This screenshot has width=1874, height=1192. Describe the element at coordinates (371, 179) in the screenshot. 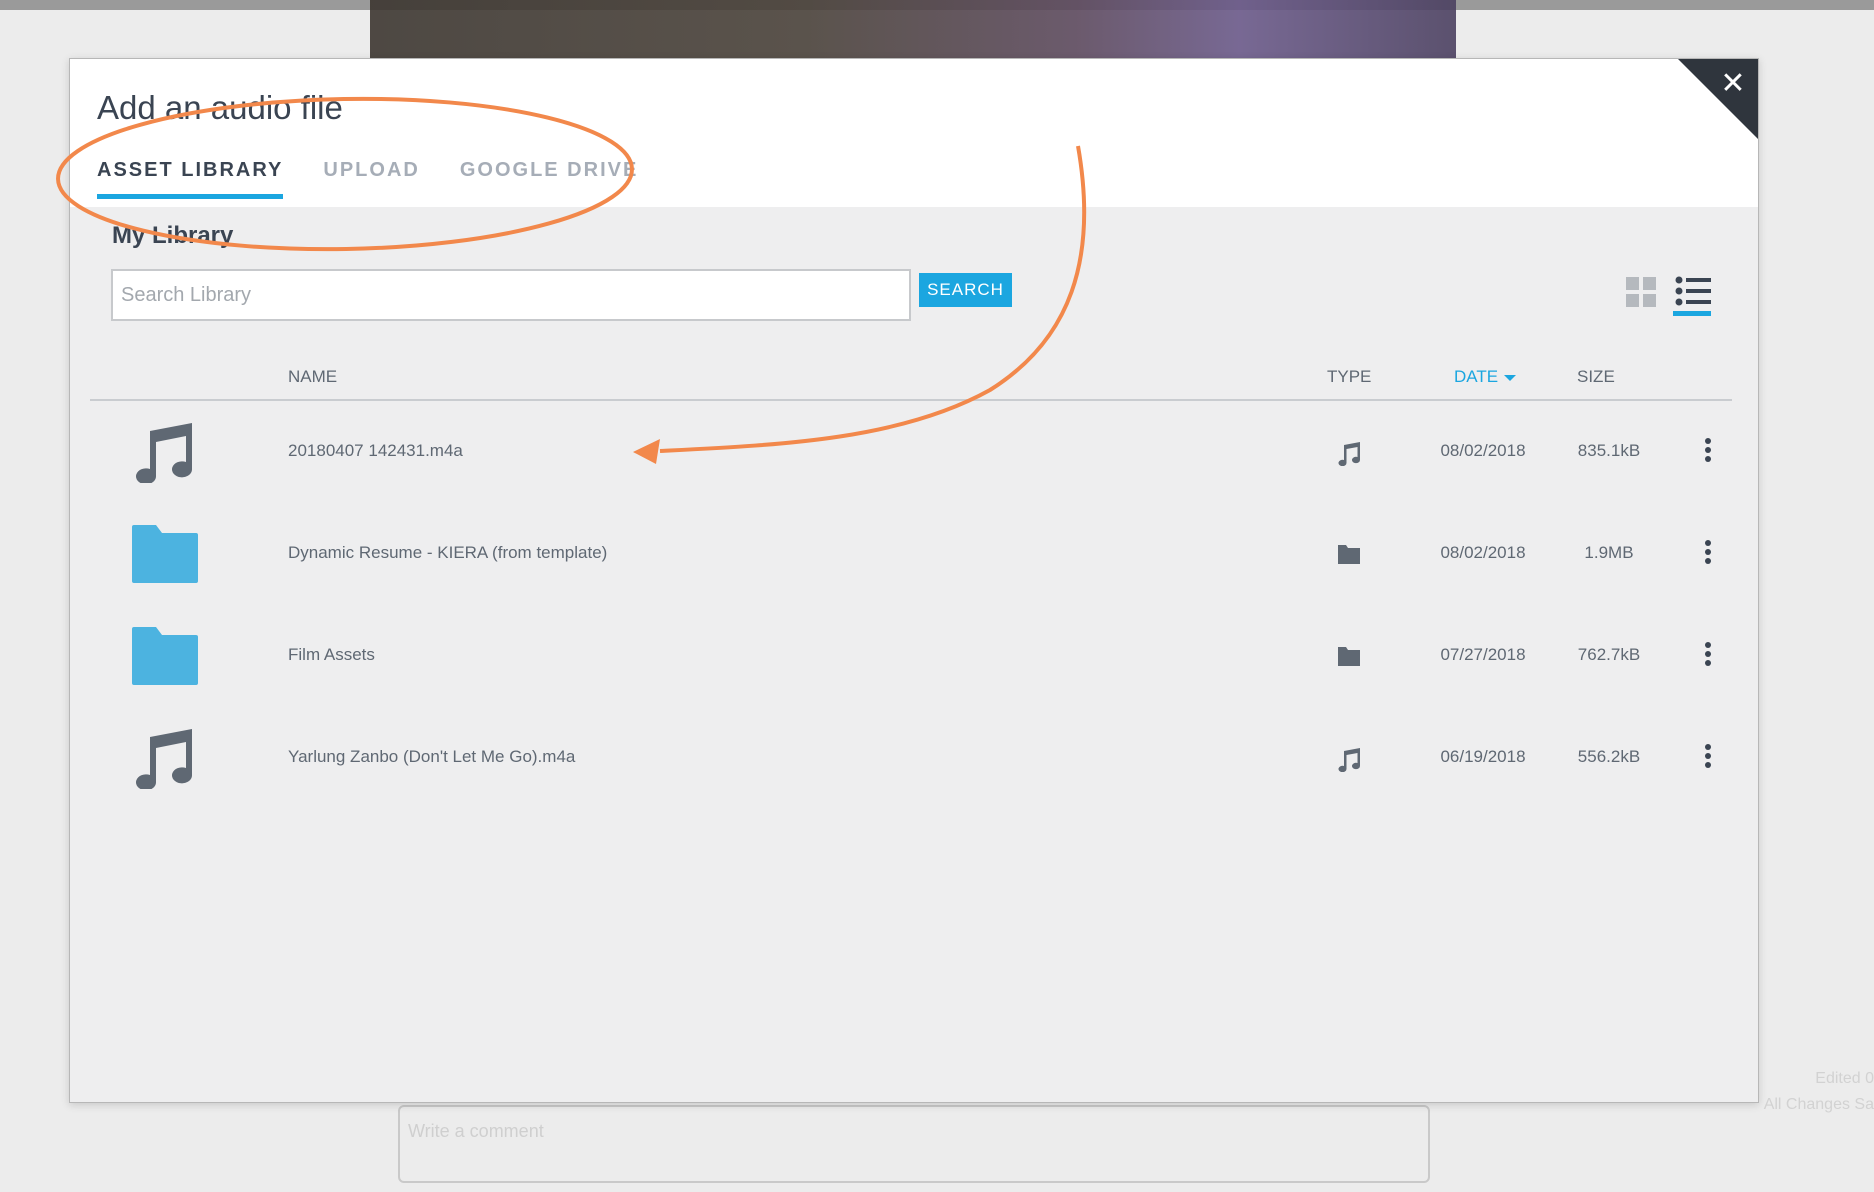

I see `tab-upload: UPLOAD` at that location.